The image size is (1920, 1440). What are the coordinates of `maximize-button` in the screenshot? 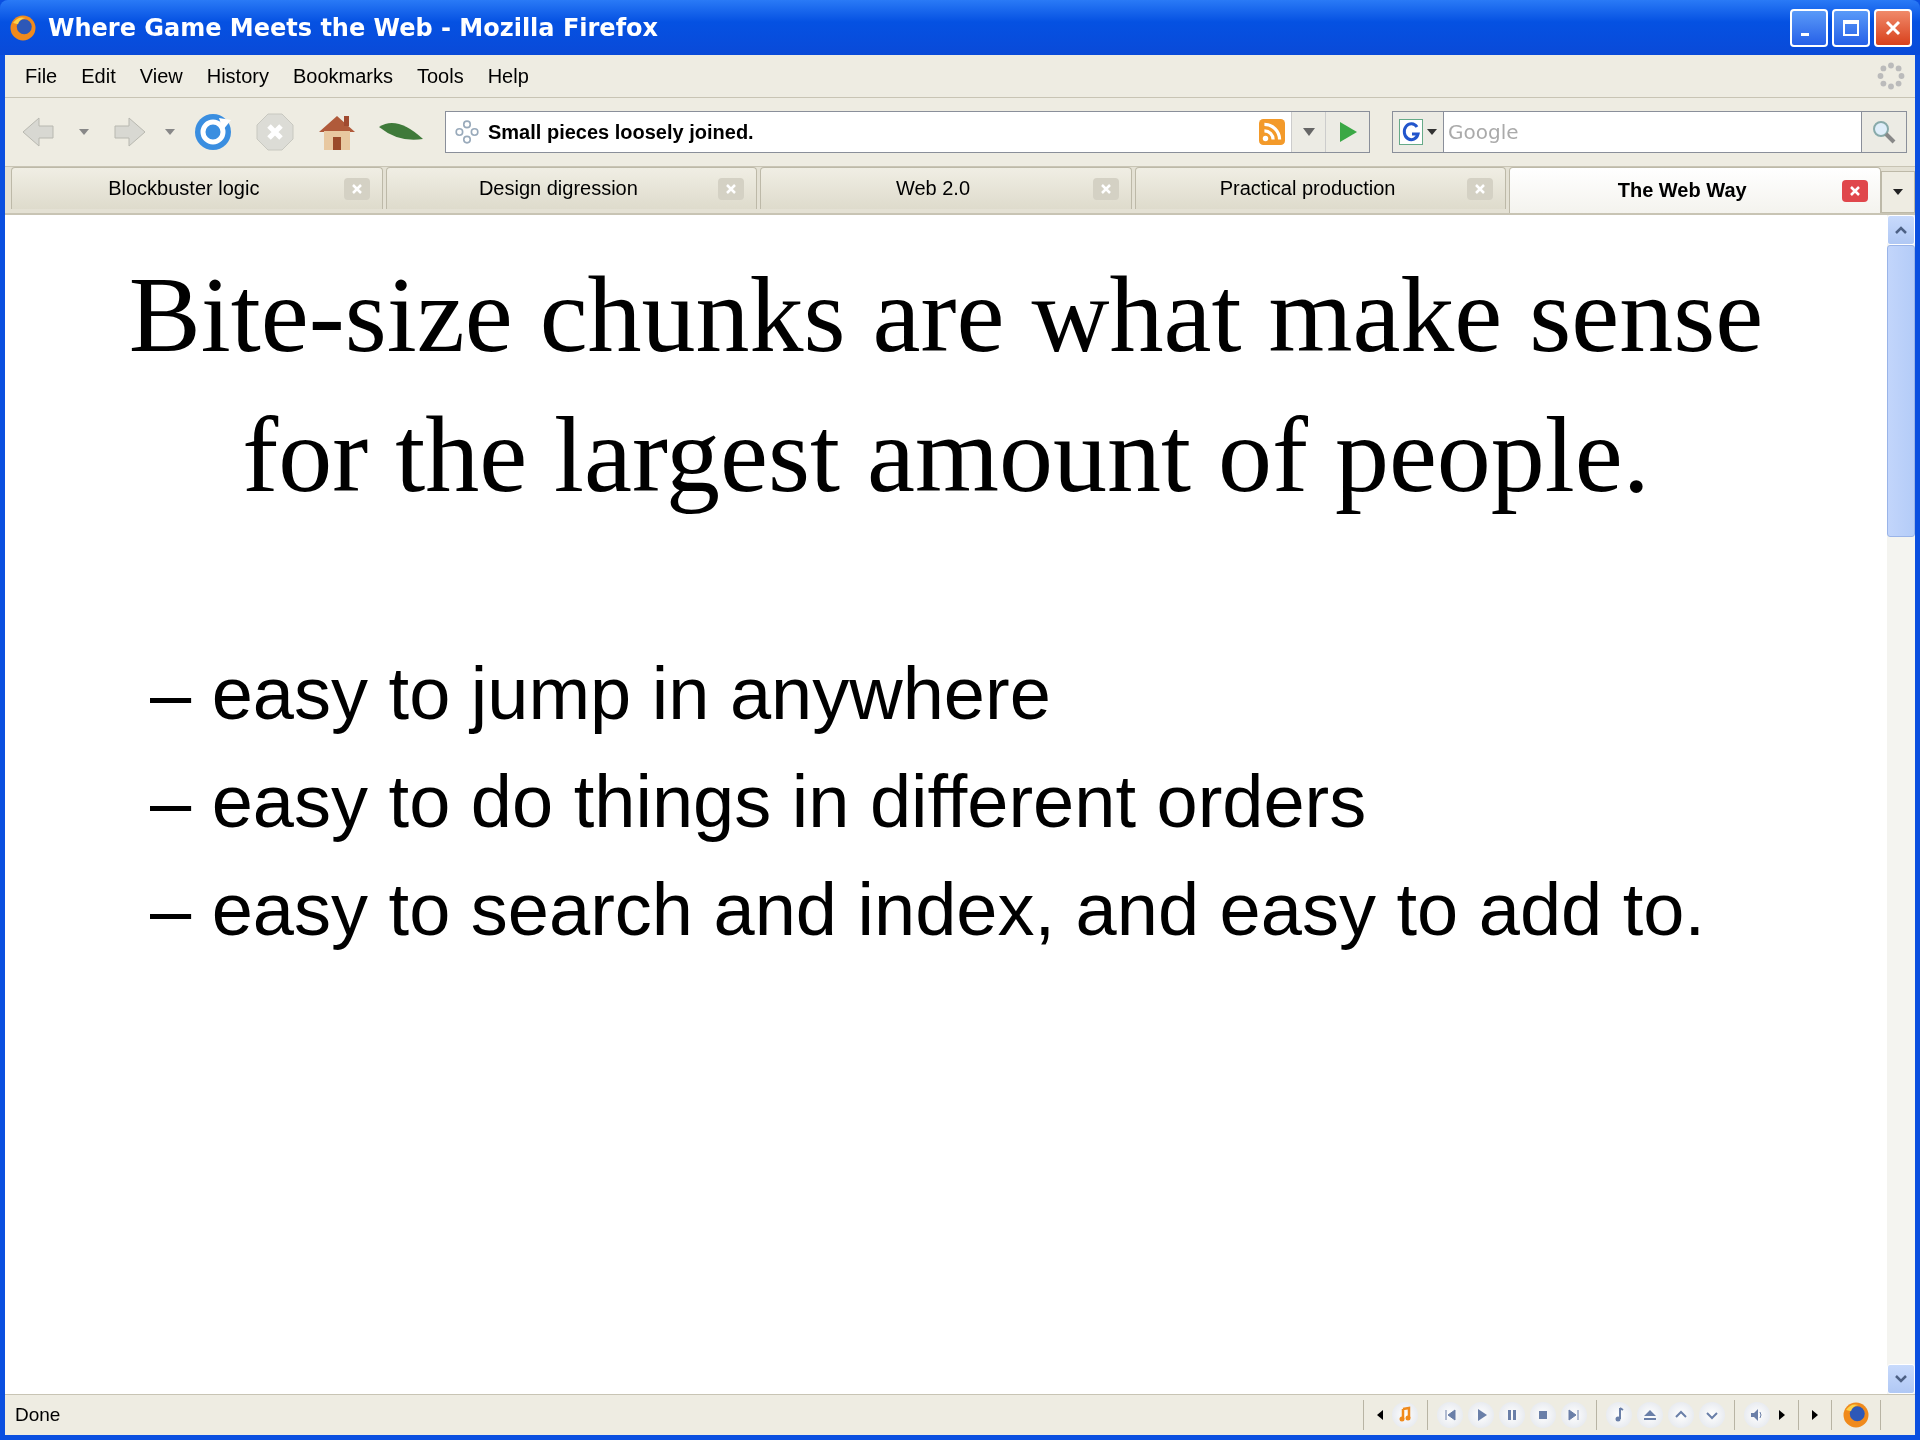 It's located at (1851, 27).